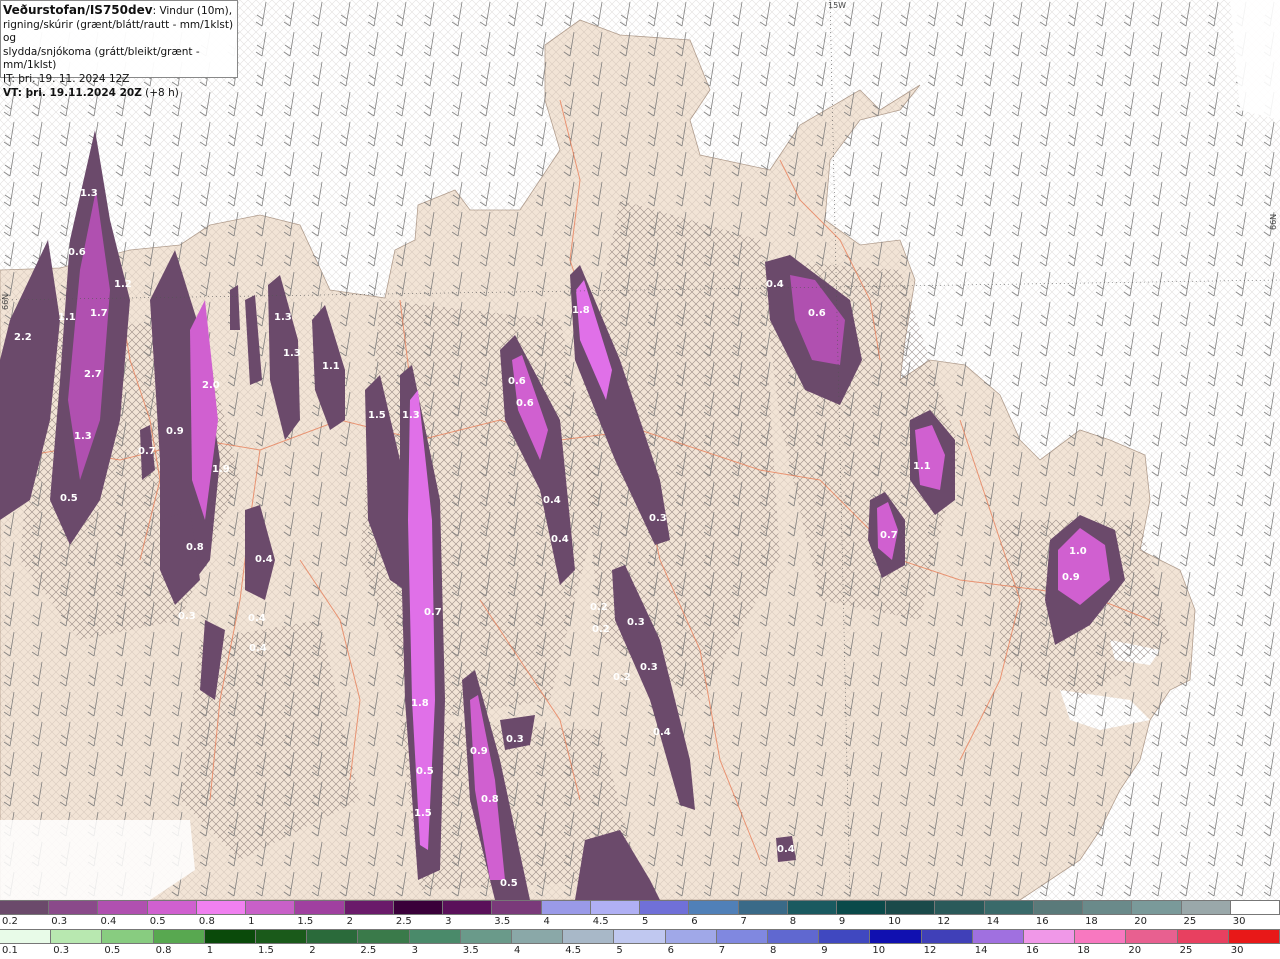 This screenshot has height=959, width=1280. Describe the element at coordinates (1042, 921) in the screenshot. I see `snow-tick-label: 16` at that location.